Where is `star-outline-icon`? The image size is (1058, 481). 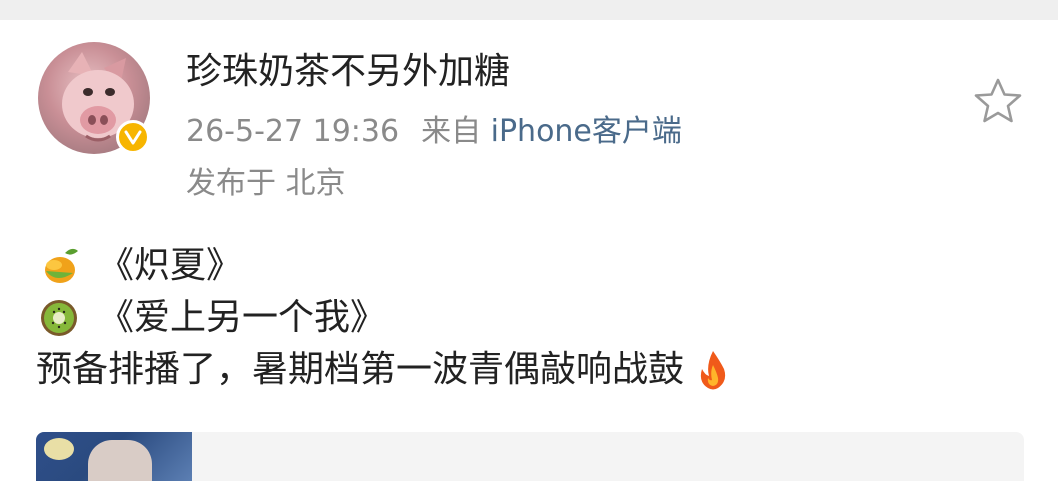
star-outline-icon is located at coordinates (998, 100).